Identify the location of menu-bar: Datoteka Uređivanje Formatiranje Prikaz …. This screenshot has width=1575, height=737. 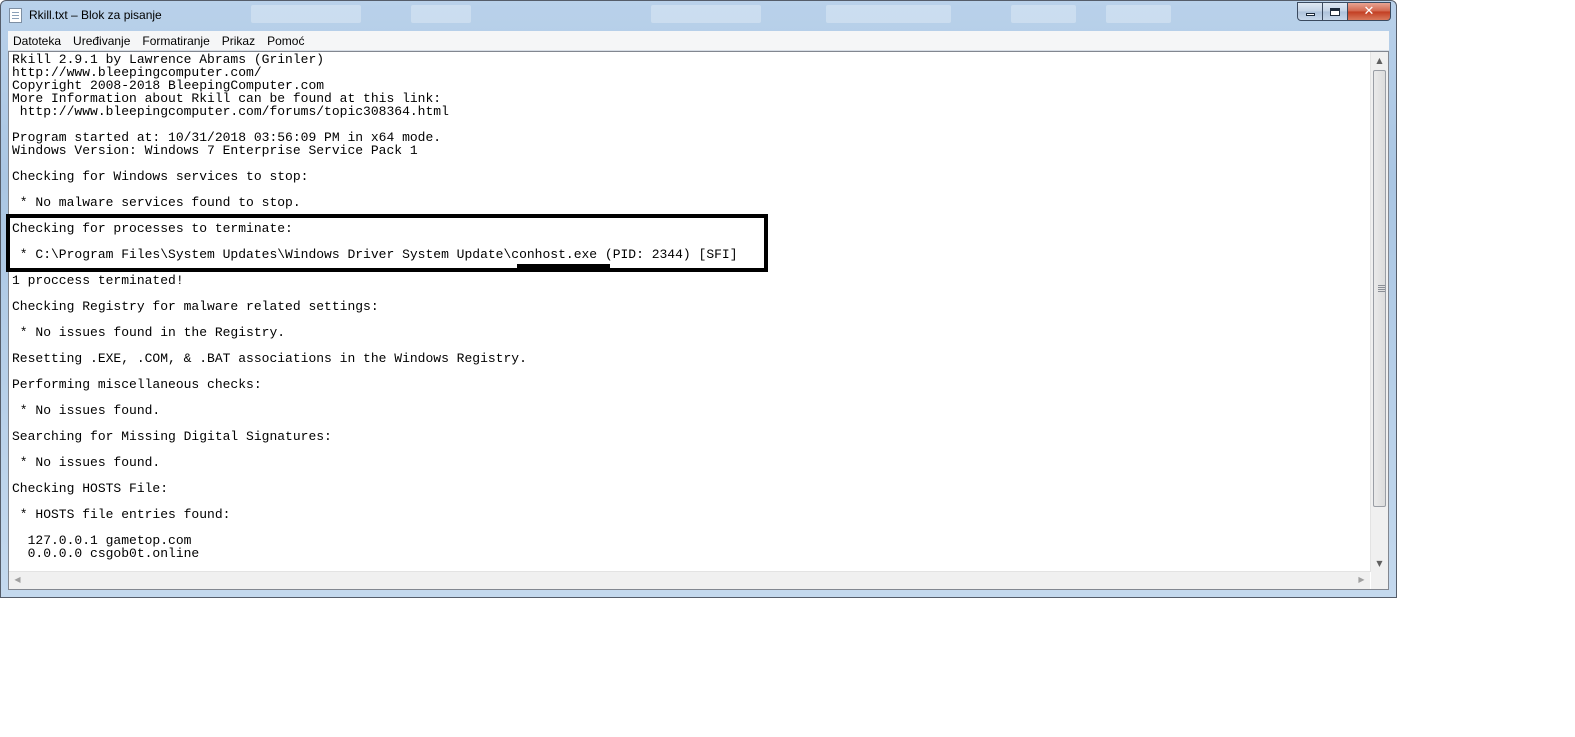
(698, 41).